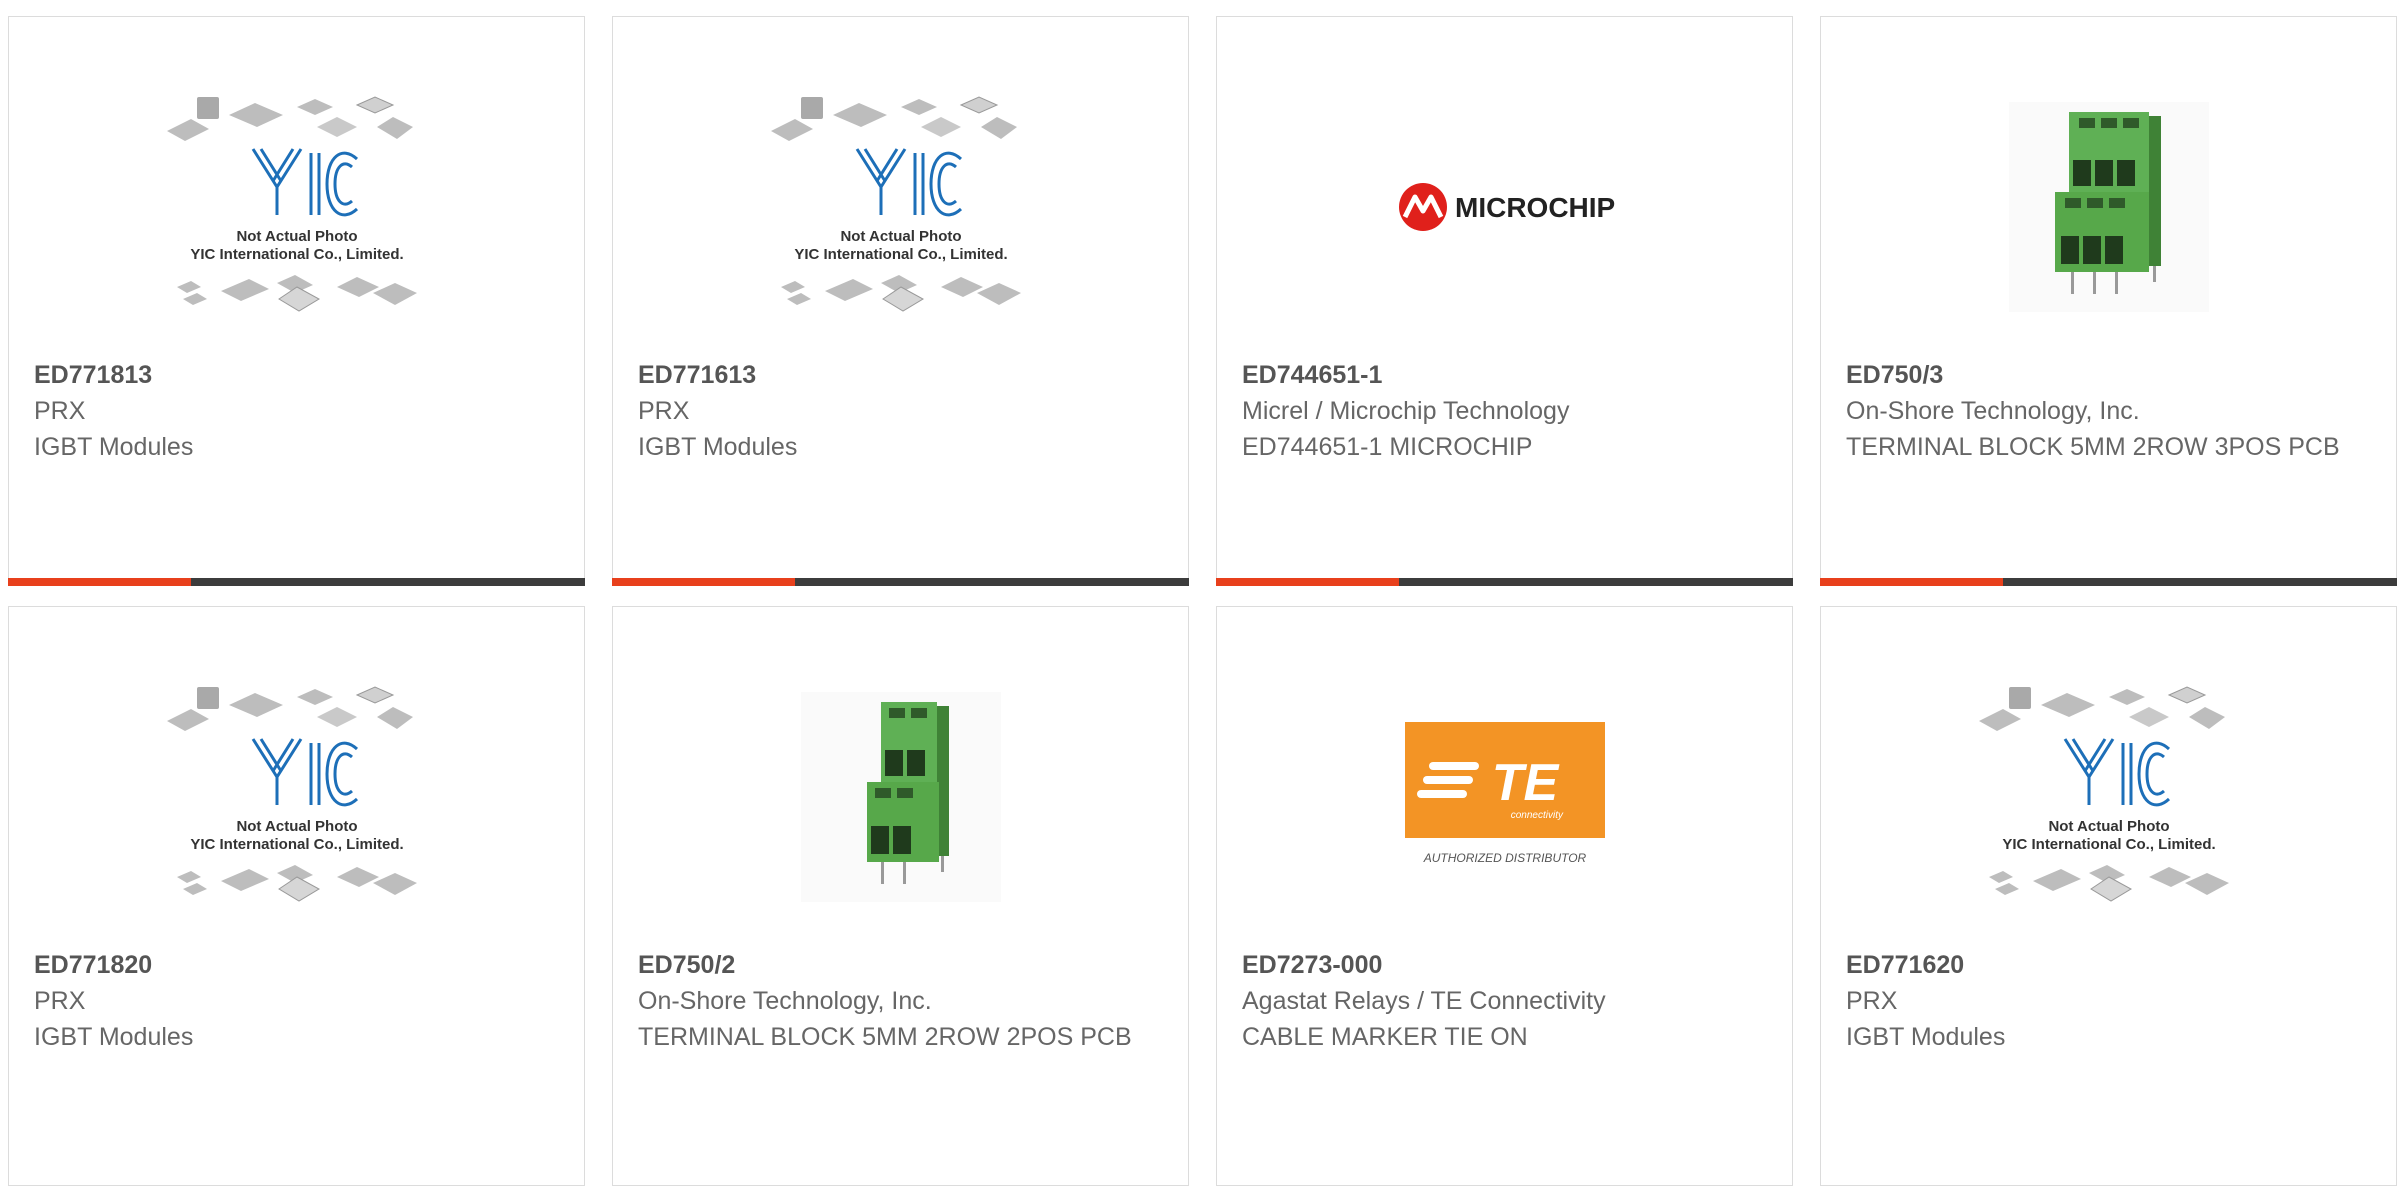 This screenshot has height=1186, width=2400. Describe the element at coordinates (1504, 375) in the screenshot. I see `part-number: ED744651-1` at that location.